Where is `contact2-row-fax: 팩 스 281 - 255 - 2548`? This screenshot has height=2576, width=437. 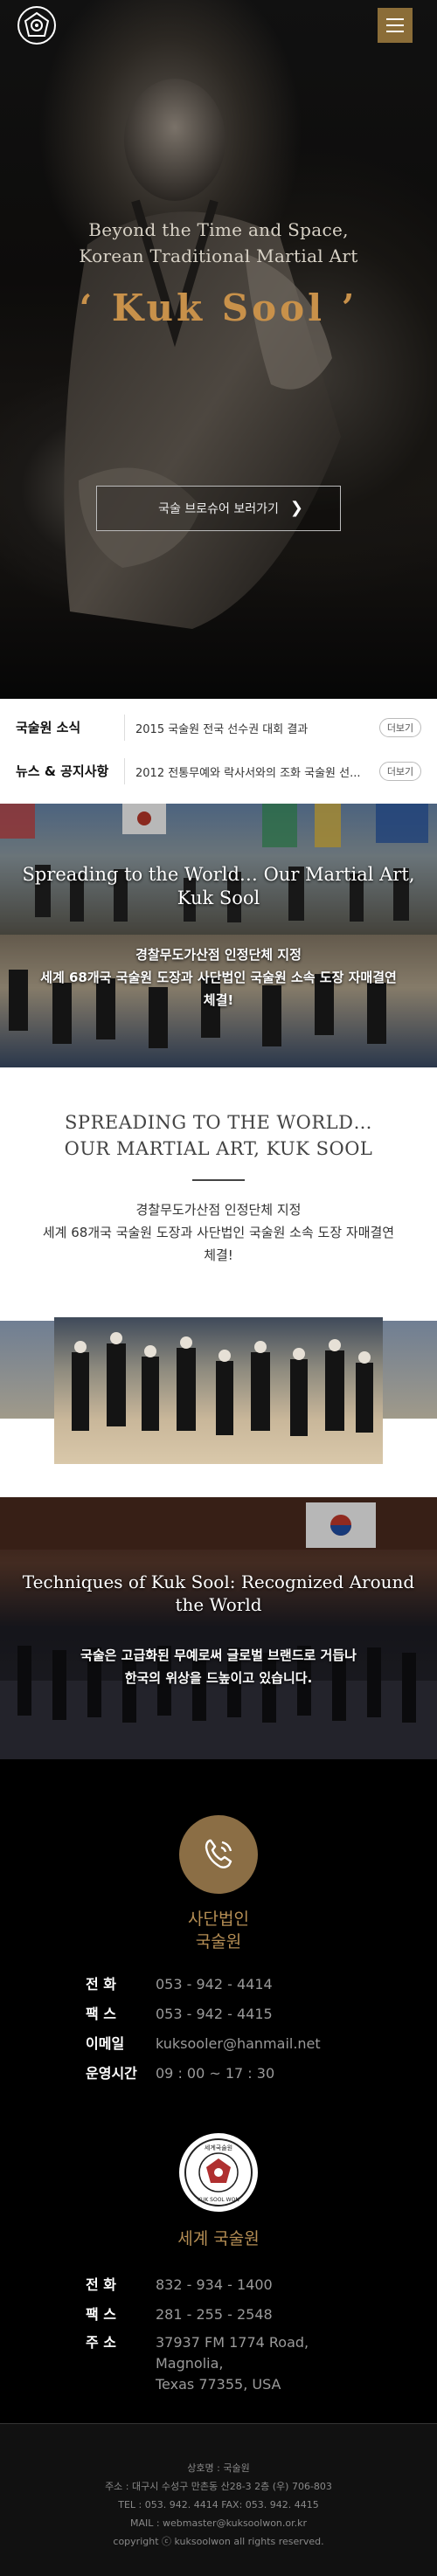 contact2-row-fax: 팩 스 281 - 255 - 2548 is located at coordinates (235, 2314).